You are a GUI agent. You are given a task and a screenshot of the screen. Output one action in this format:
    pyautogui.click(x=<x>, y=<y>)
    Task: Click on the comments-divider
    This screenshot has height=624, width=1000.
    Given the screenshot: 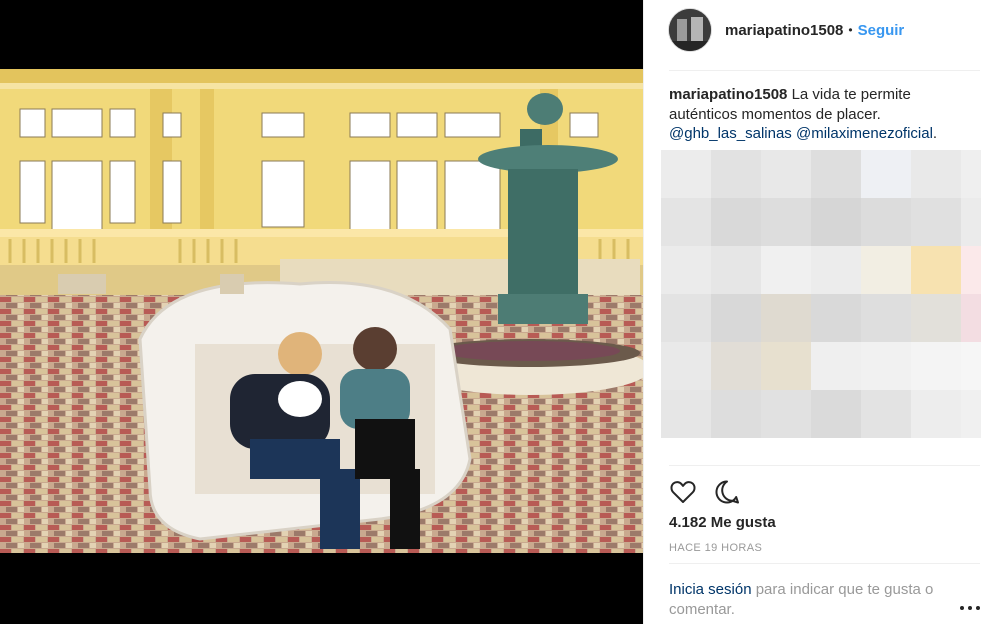 What is the action you would take?
    pyautogui.click(x=824, y=465)
    